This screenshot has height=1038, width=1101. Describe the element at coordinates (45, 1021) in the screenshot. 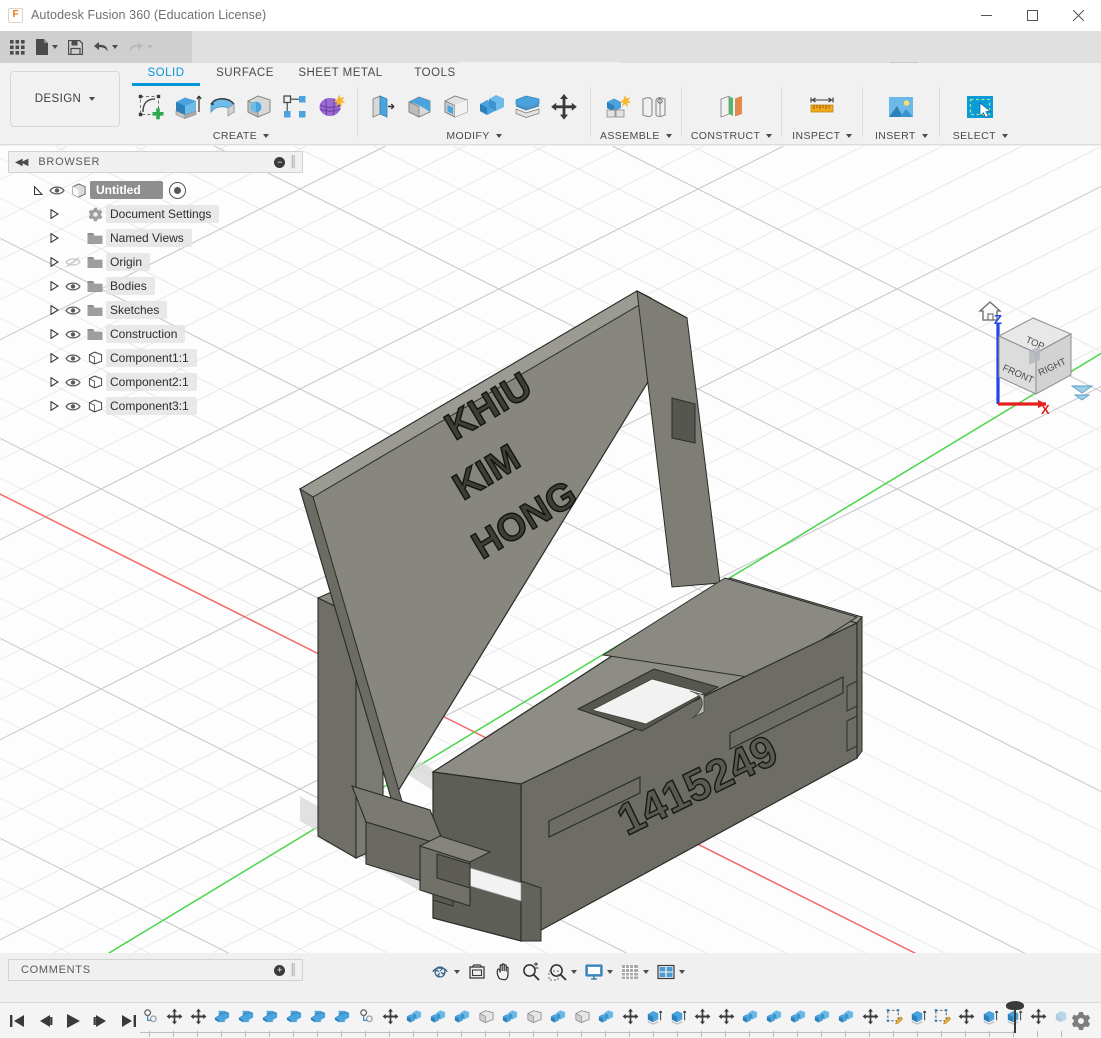

I see `step-back-button` at that location.